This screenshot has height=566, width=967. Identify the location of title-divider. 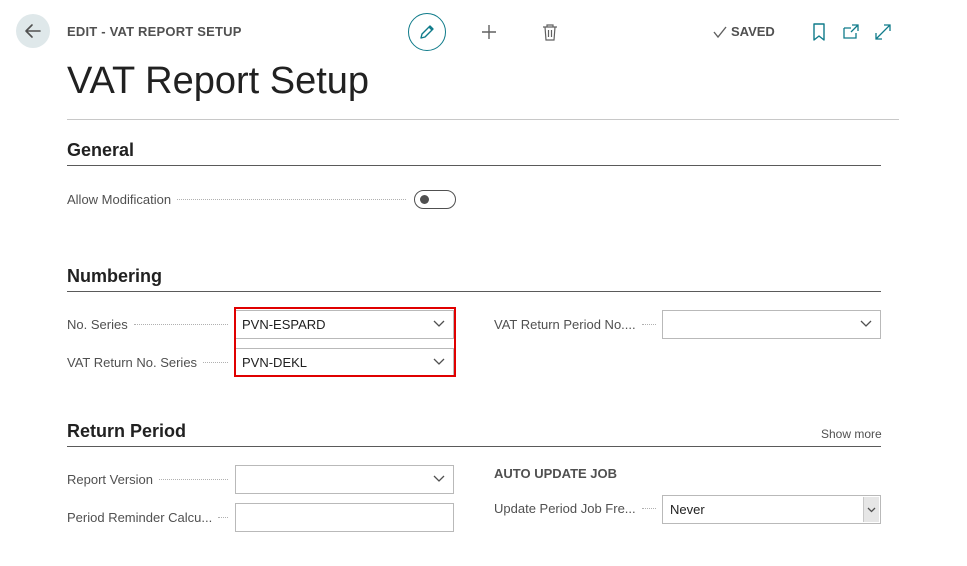
(483, 119).